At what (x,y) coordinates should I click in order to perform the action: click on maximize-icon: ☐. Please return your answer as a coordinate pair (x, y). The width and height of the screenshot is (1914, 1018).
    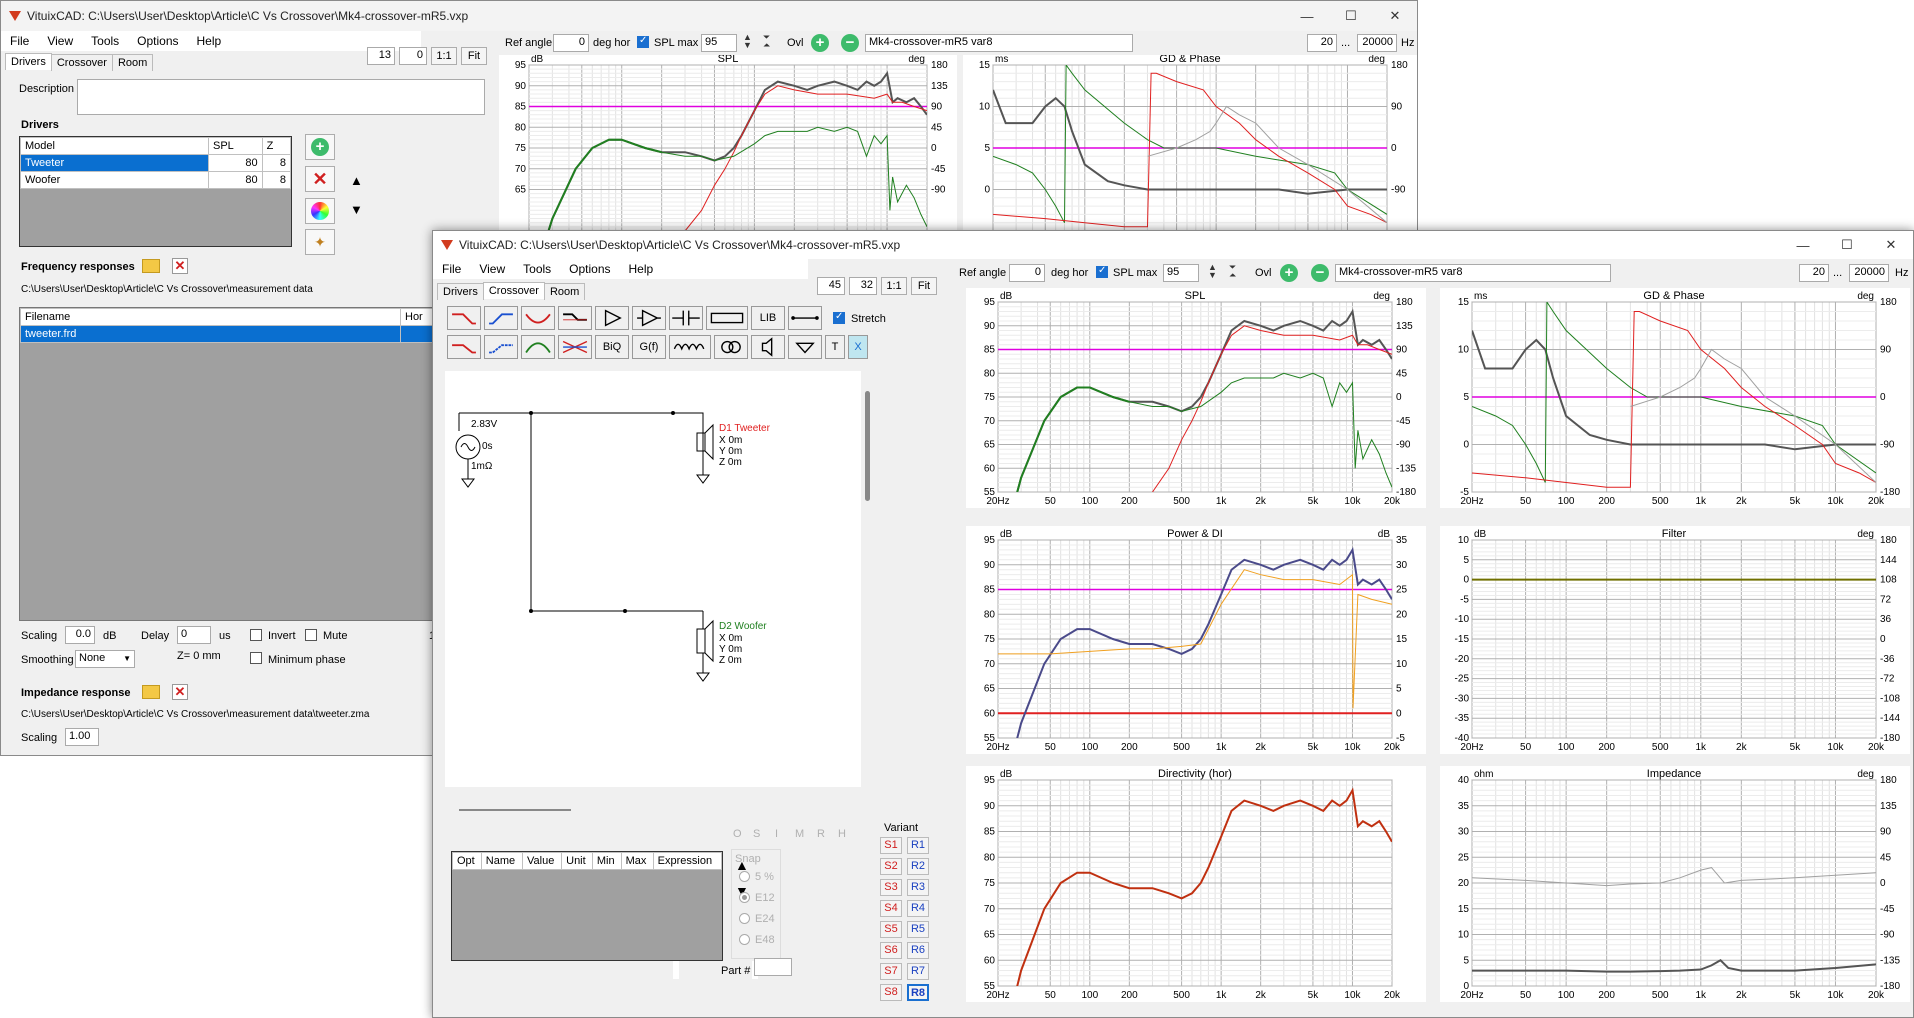
    Looking at the image, I should click on (1351, 16).